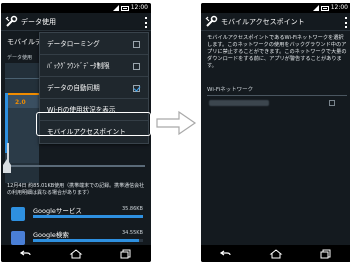  Describe the element at coordinates (277, 104) in the screenshot. I see `wifi-network-item` at that location.